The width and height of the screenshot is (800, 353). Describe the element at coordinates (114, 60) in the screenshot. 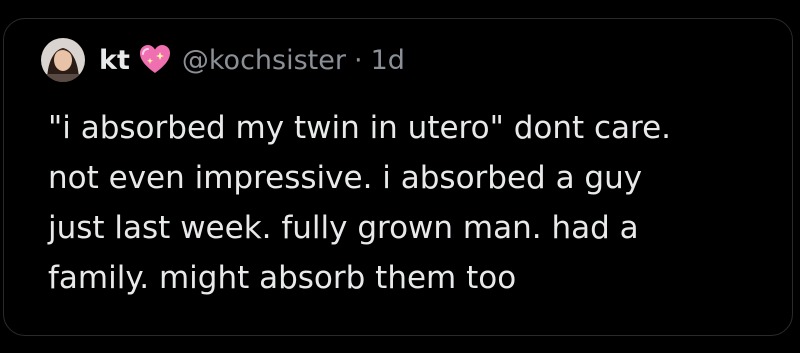

I see `display-name: kt` at that location.